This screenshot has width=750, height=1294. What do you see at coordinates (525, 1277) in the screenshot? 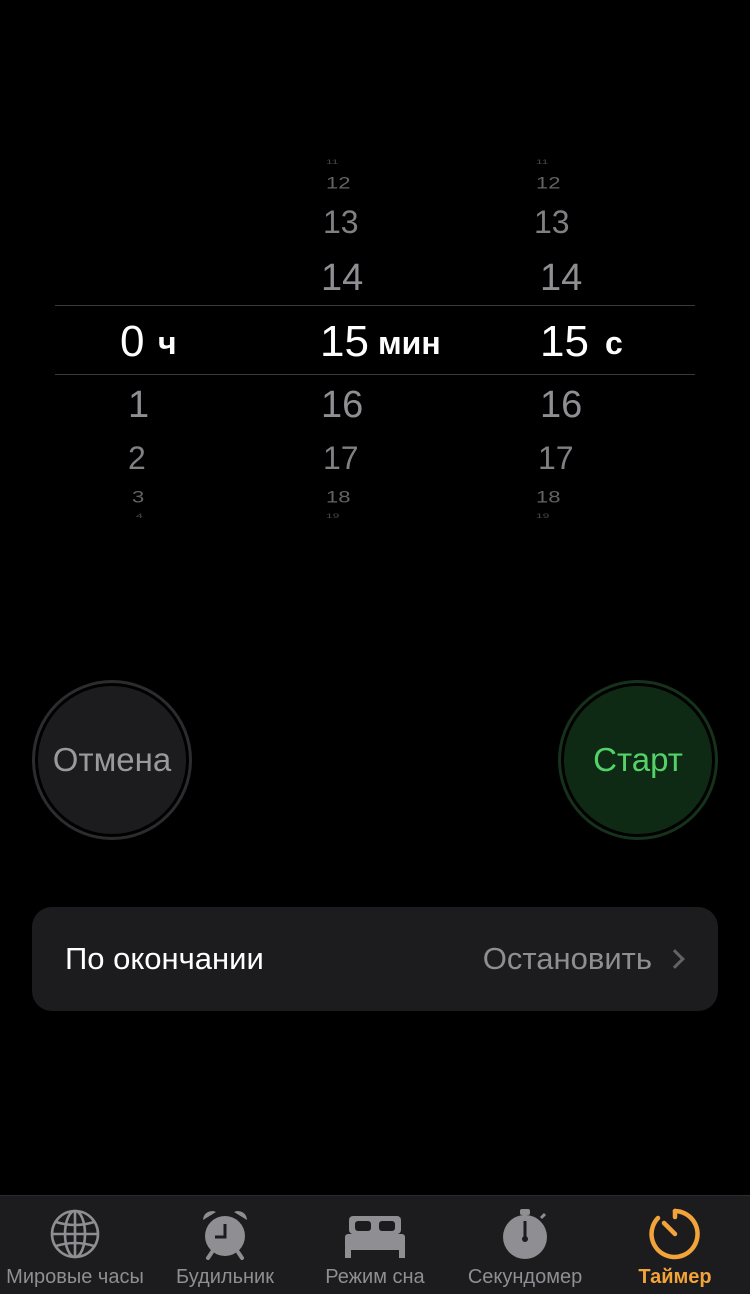
I see `tab-label: Секундомер` at bounding box center [525, 1277].